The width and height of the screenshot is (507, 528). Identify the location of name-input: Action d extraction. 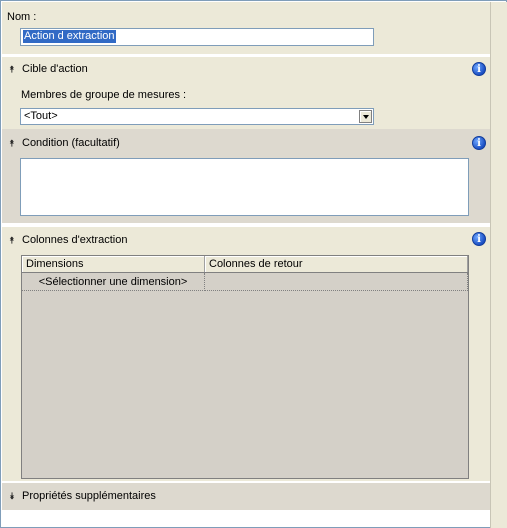
(197, 37).